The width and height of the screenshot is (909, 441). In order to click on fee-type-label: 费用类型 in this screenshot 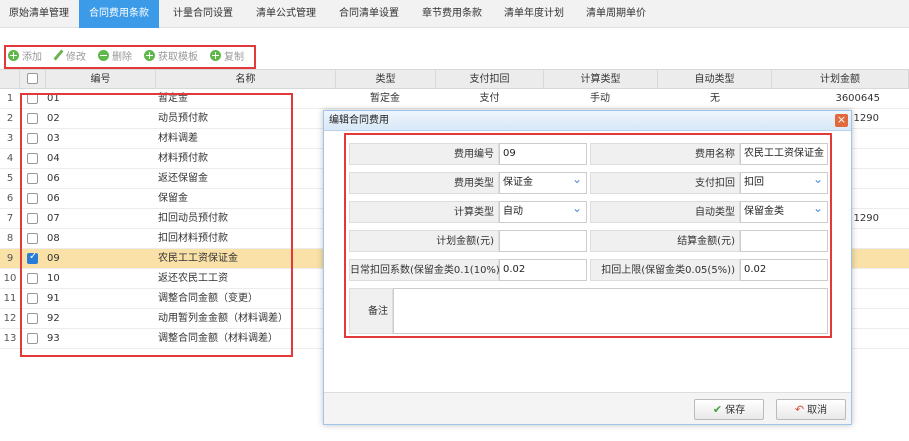, I will do `click(424, 183)`.